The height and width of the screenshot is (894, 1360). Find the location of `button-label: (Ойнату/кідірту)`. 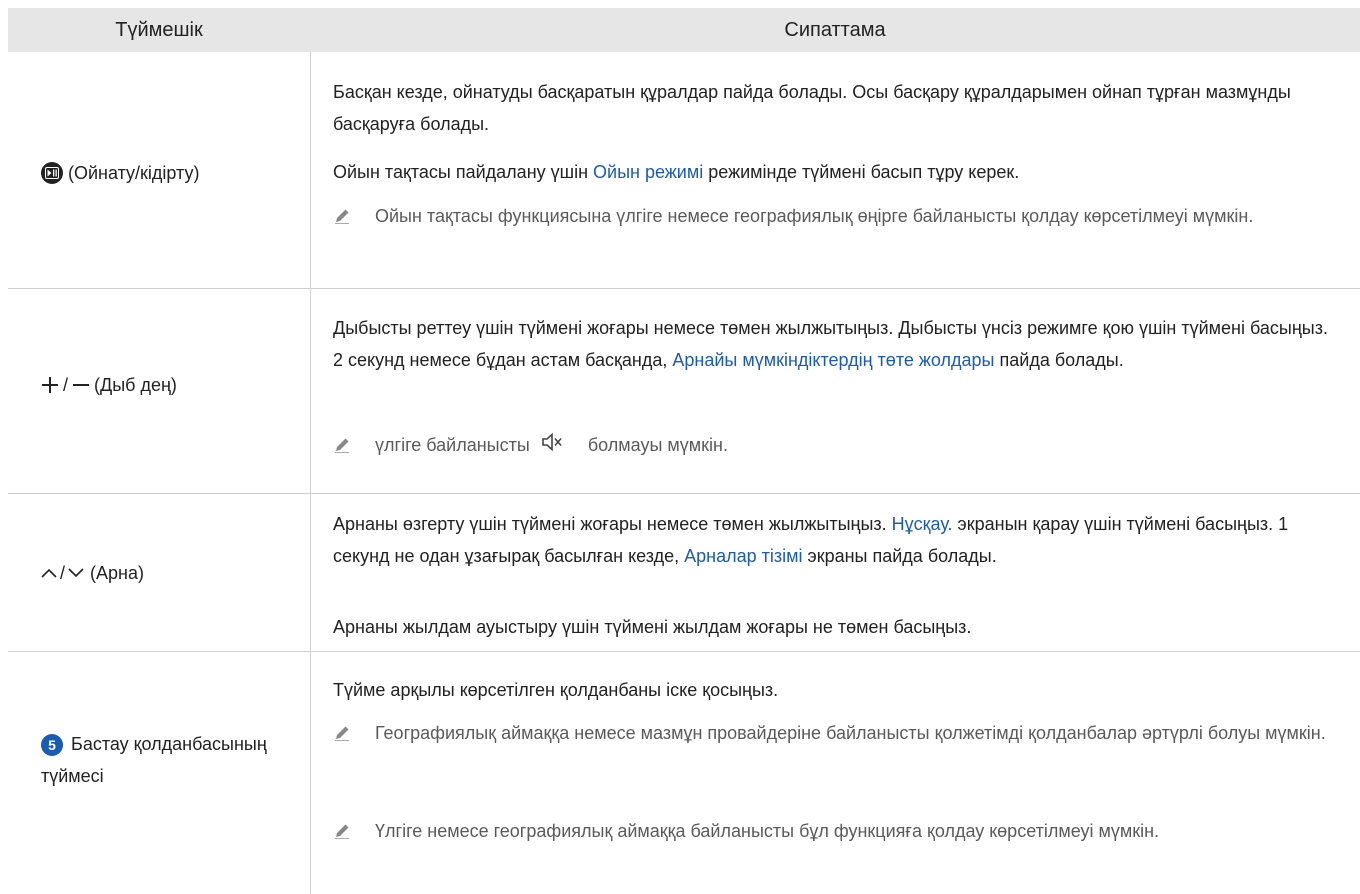

button-label: (Ойнату/кідірту) is located at coordinates (134, 172).